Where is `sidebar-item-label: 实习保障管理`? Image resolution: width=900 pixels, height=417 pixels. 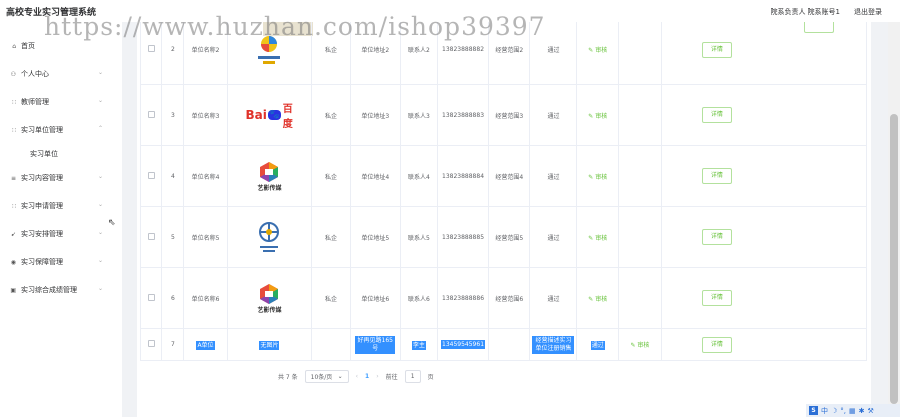 sidebar-item-label: 实习保障管理 is located at coordinates (42, 262).